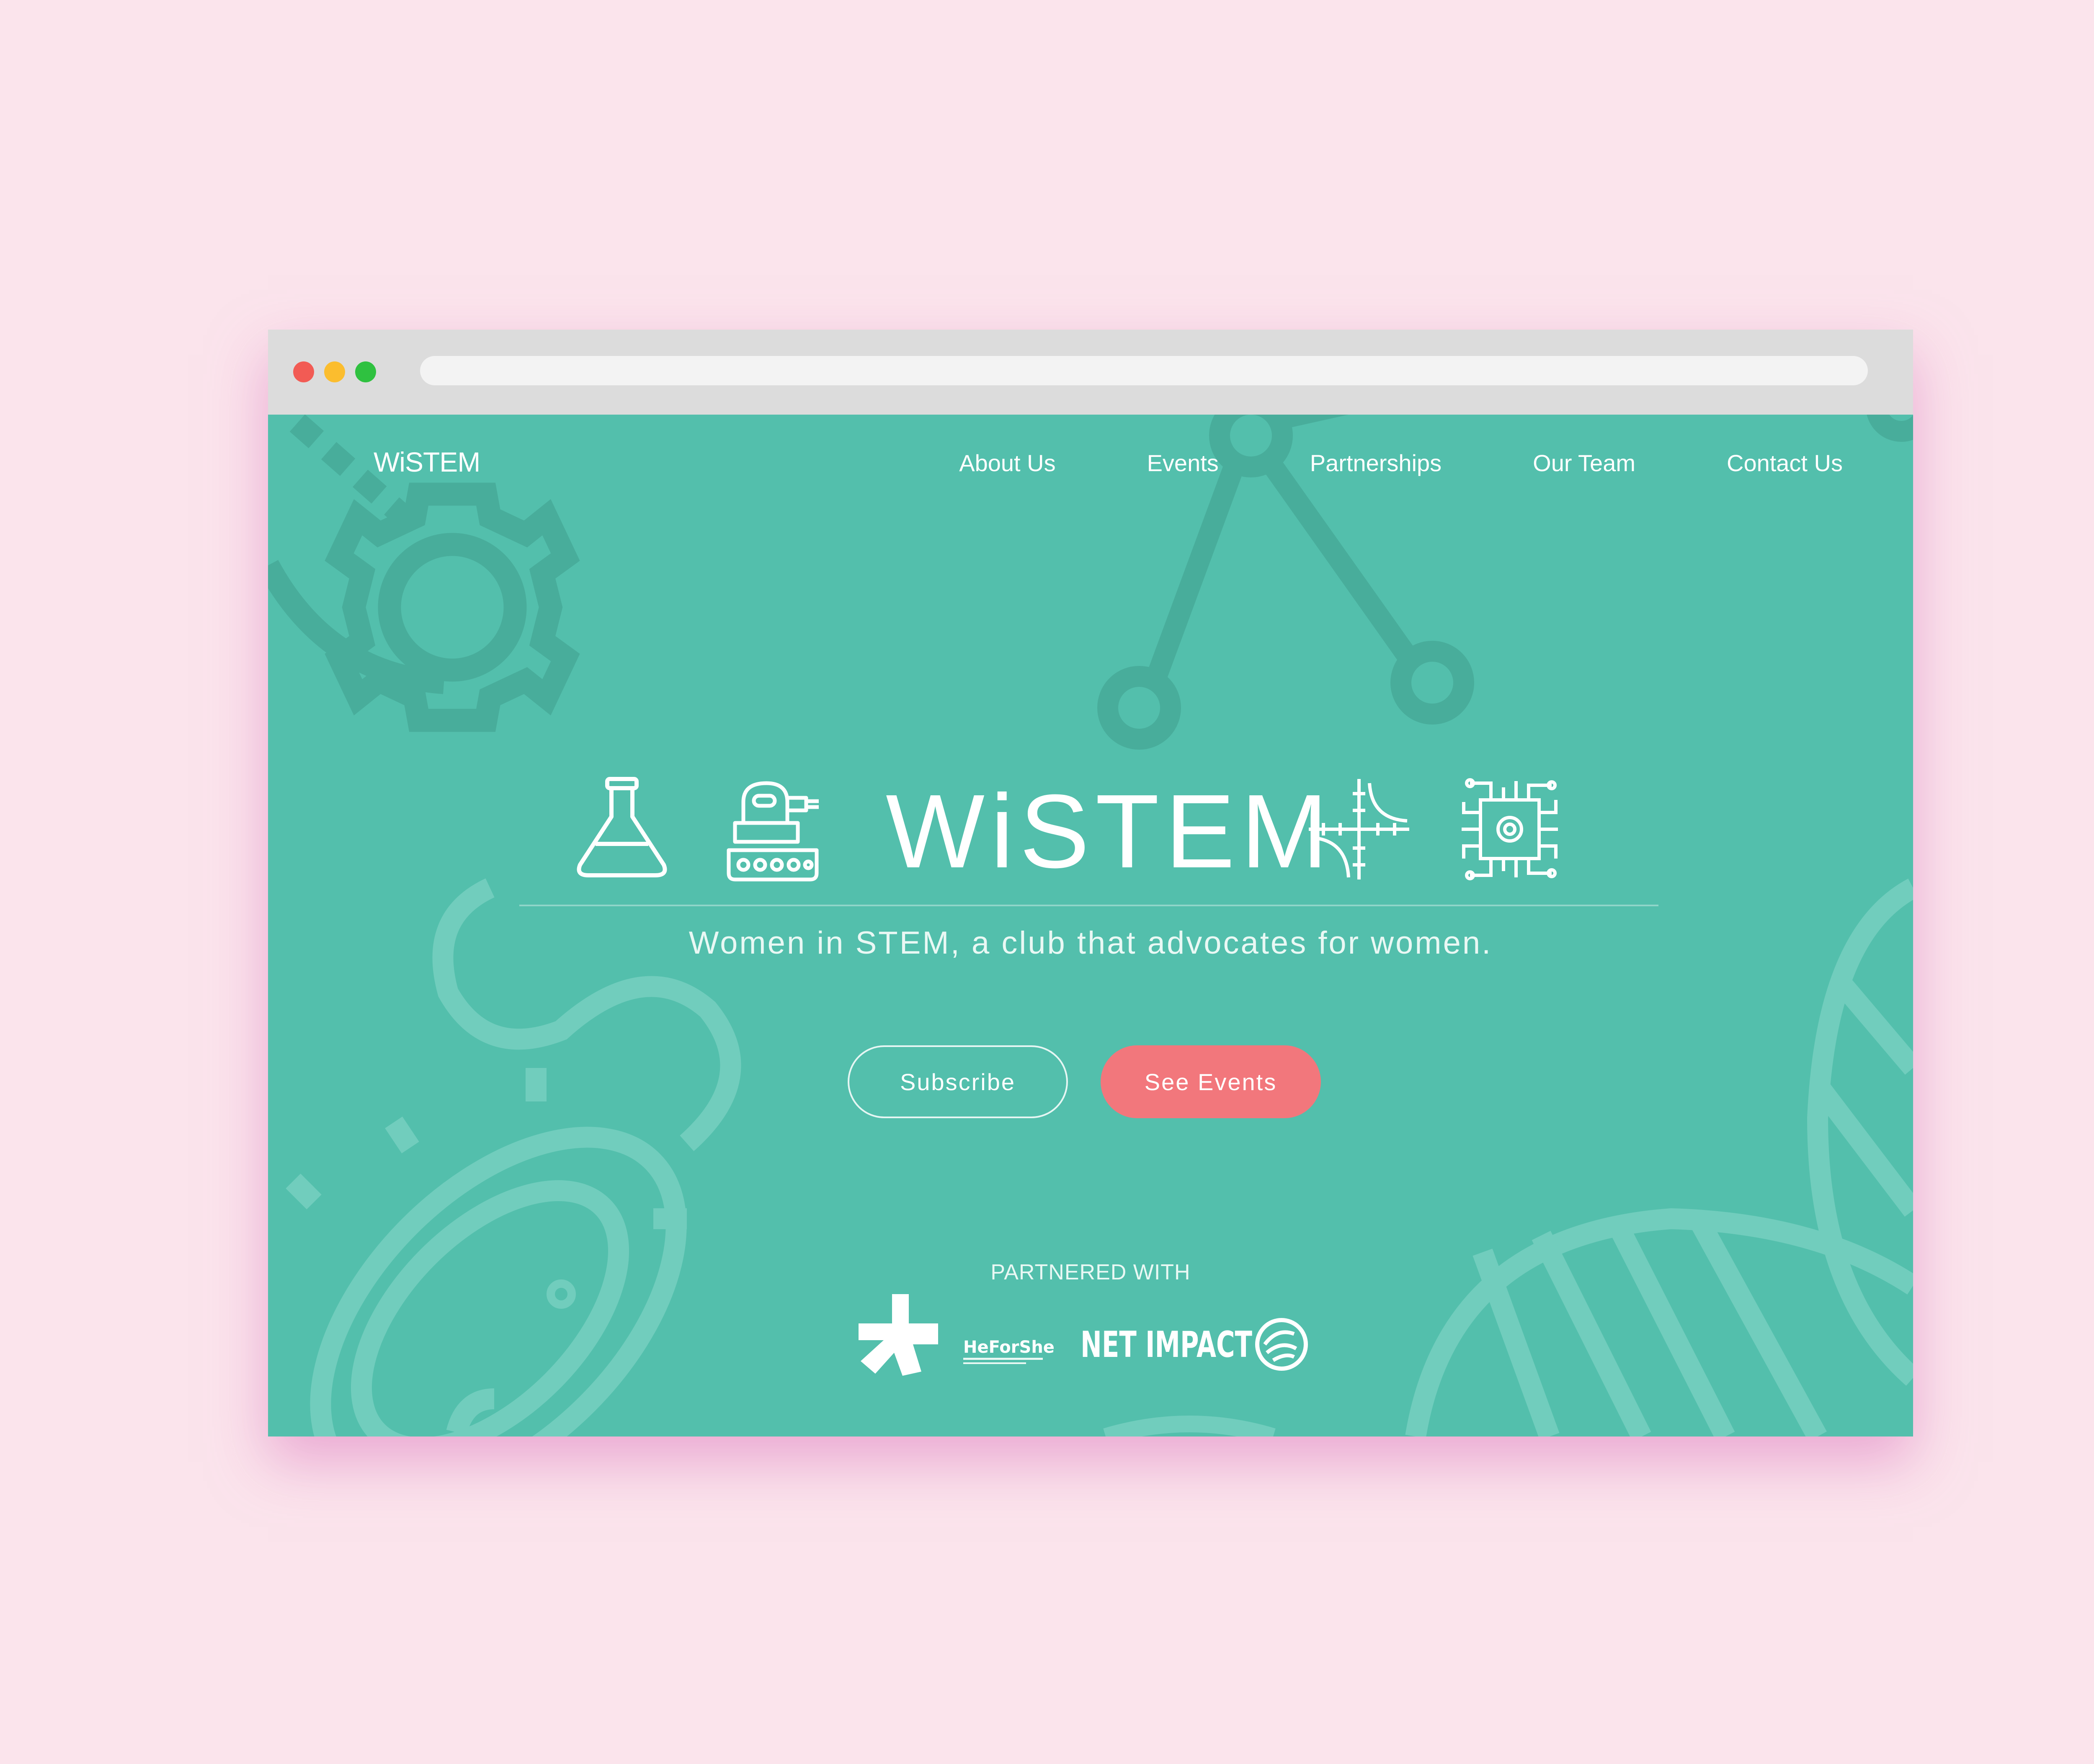 Image resolution: width=2094 pixels, height=1764 pixels. Describe the element at coordinates (1359, 829) in the screenshot. I see `graph-icon` at that location.